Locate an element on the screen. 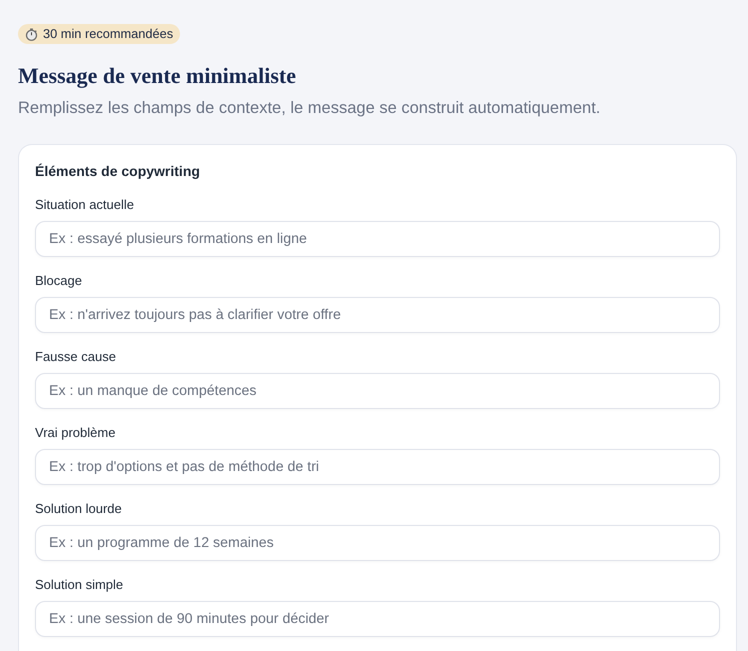 This screenshot has width=748, height=651. field-label: Blocage is located at coordinates (59, 280).